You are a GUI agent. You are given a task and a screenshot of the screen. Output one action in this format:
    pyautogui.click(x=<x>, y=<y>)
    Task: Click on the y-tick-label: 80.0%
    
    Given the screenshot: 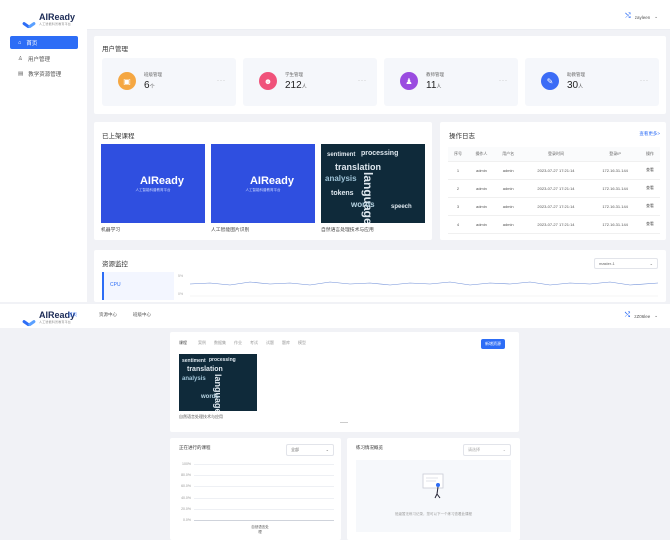 What is the action you would take?
    pyautogui.click(x=186, y=475)
    